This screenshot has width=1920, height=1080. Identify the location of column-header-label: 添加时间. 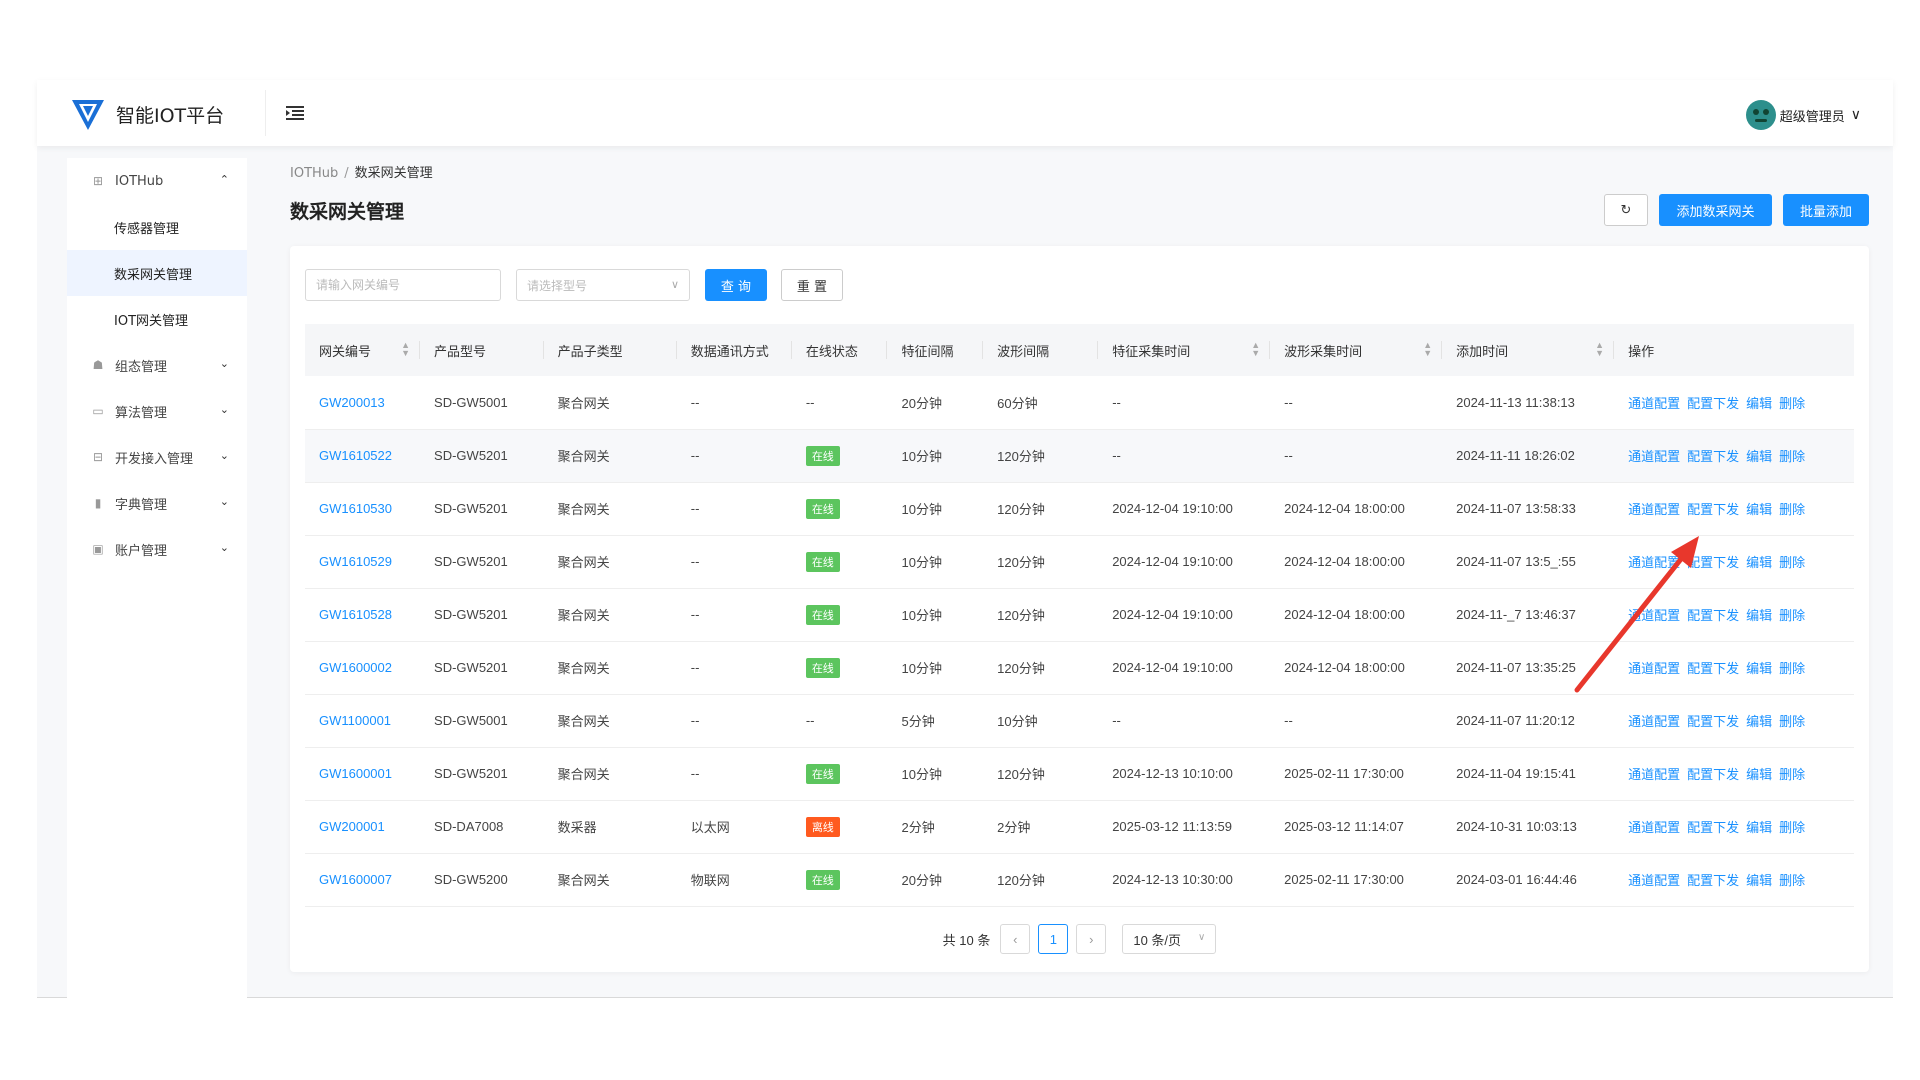
(1482, 351).